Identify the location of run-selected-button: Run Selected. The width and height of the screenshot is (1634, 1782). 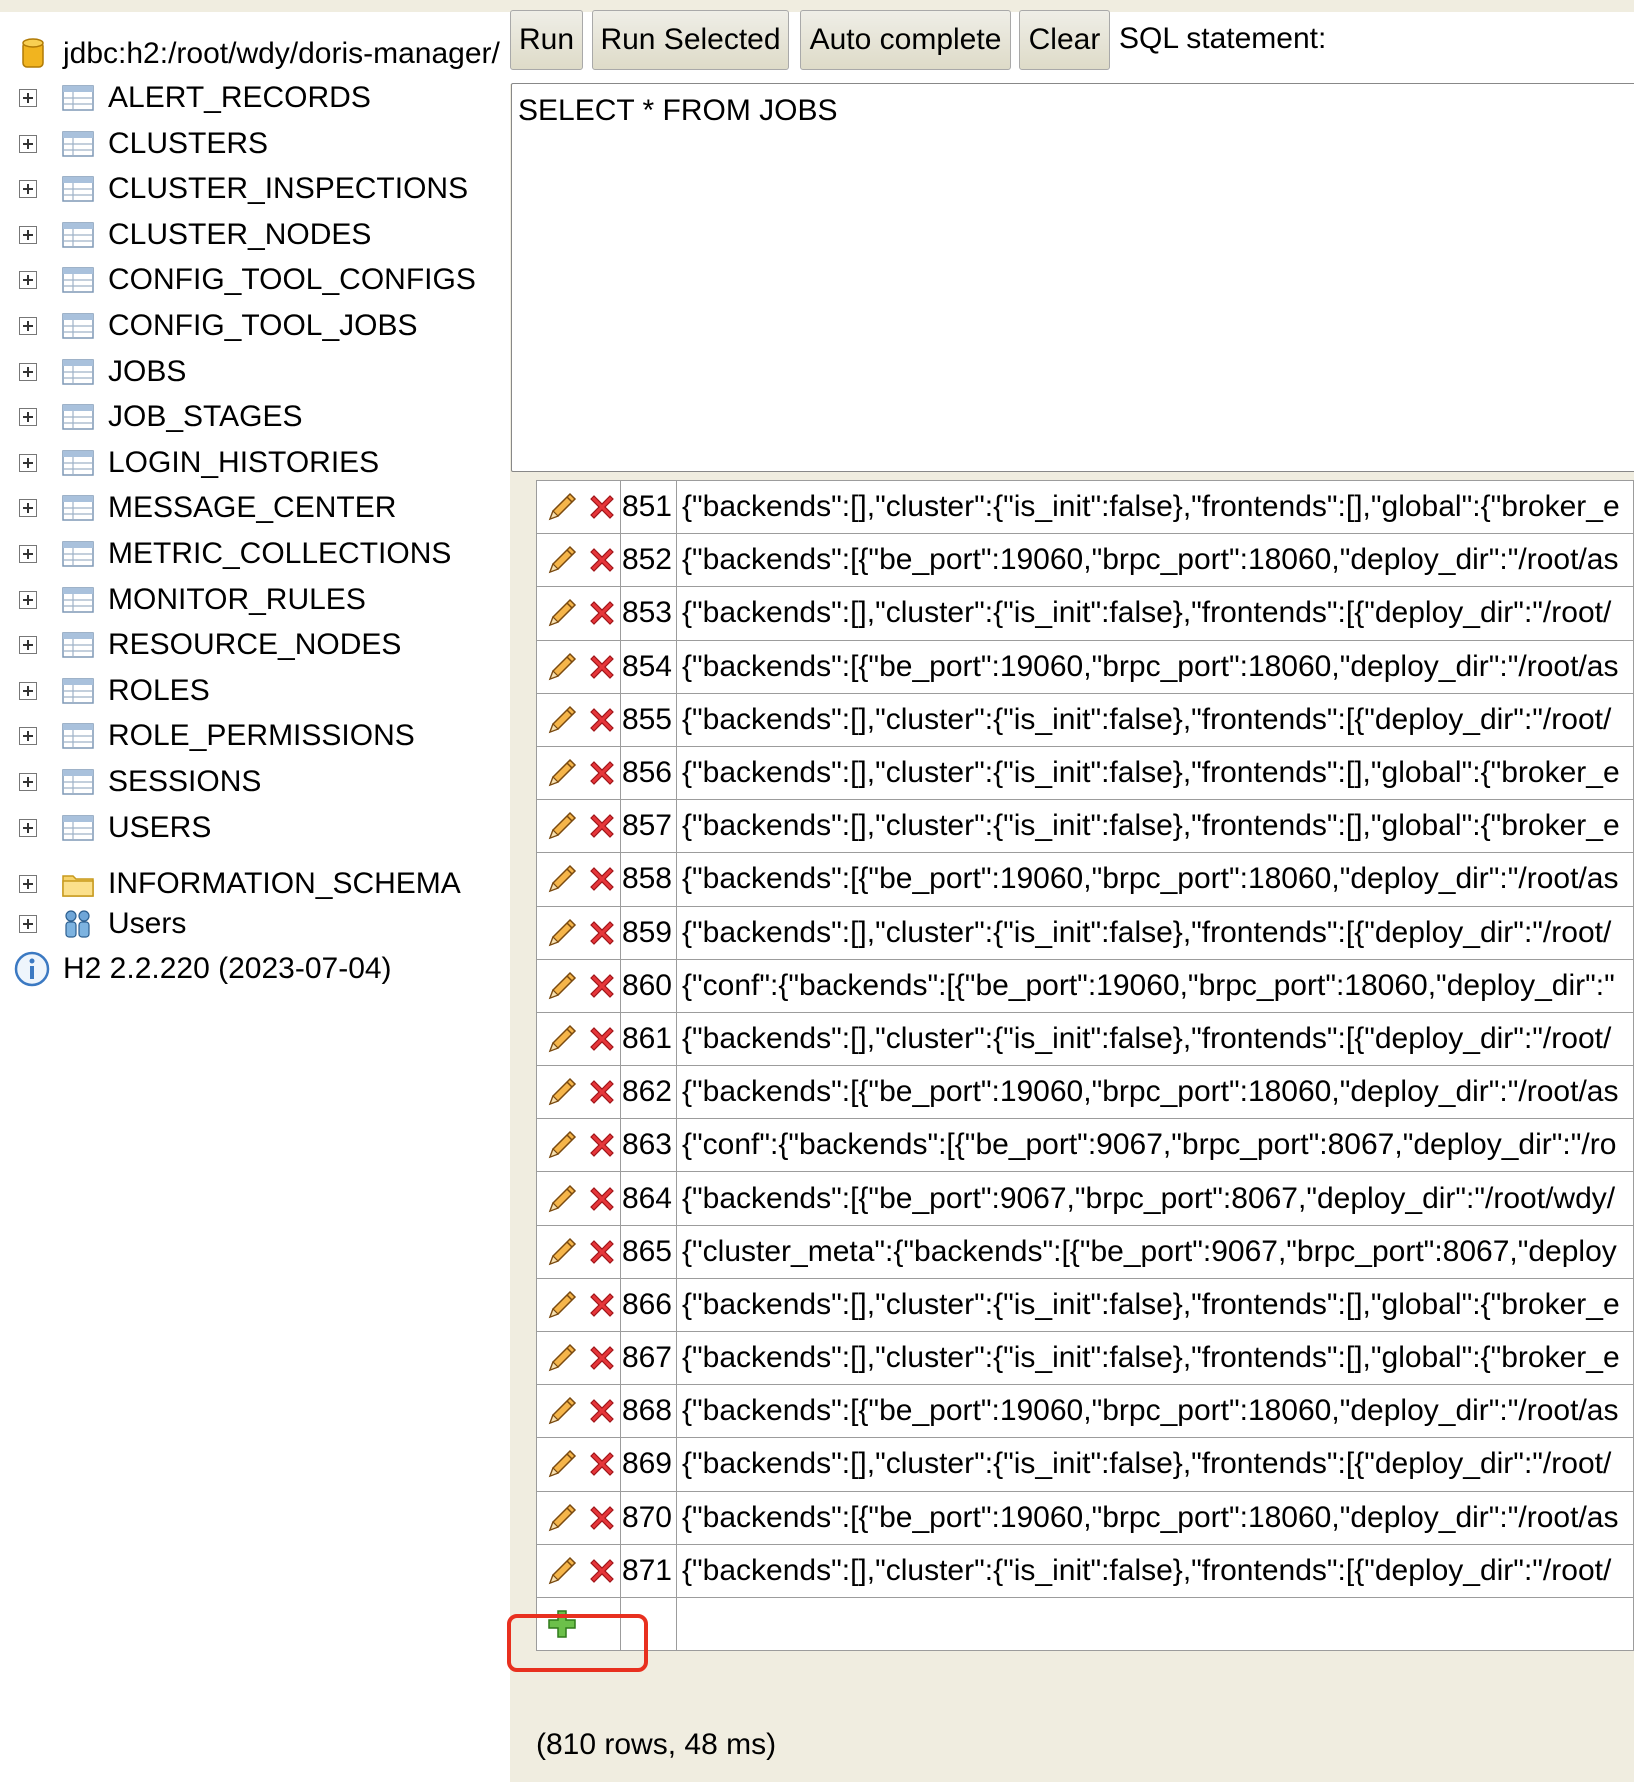
(690, 40).